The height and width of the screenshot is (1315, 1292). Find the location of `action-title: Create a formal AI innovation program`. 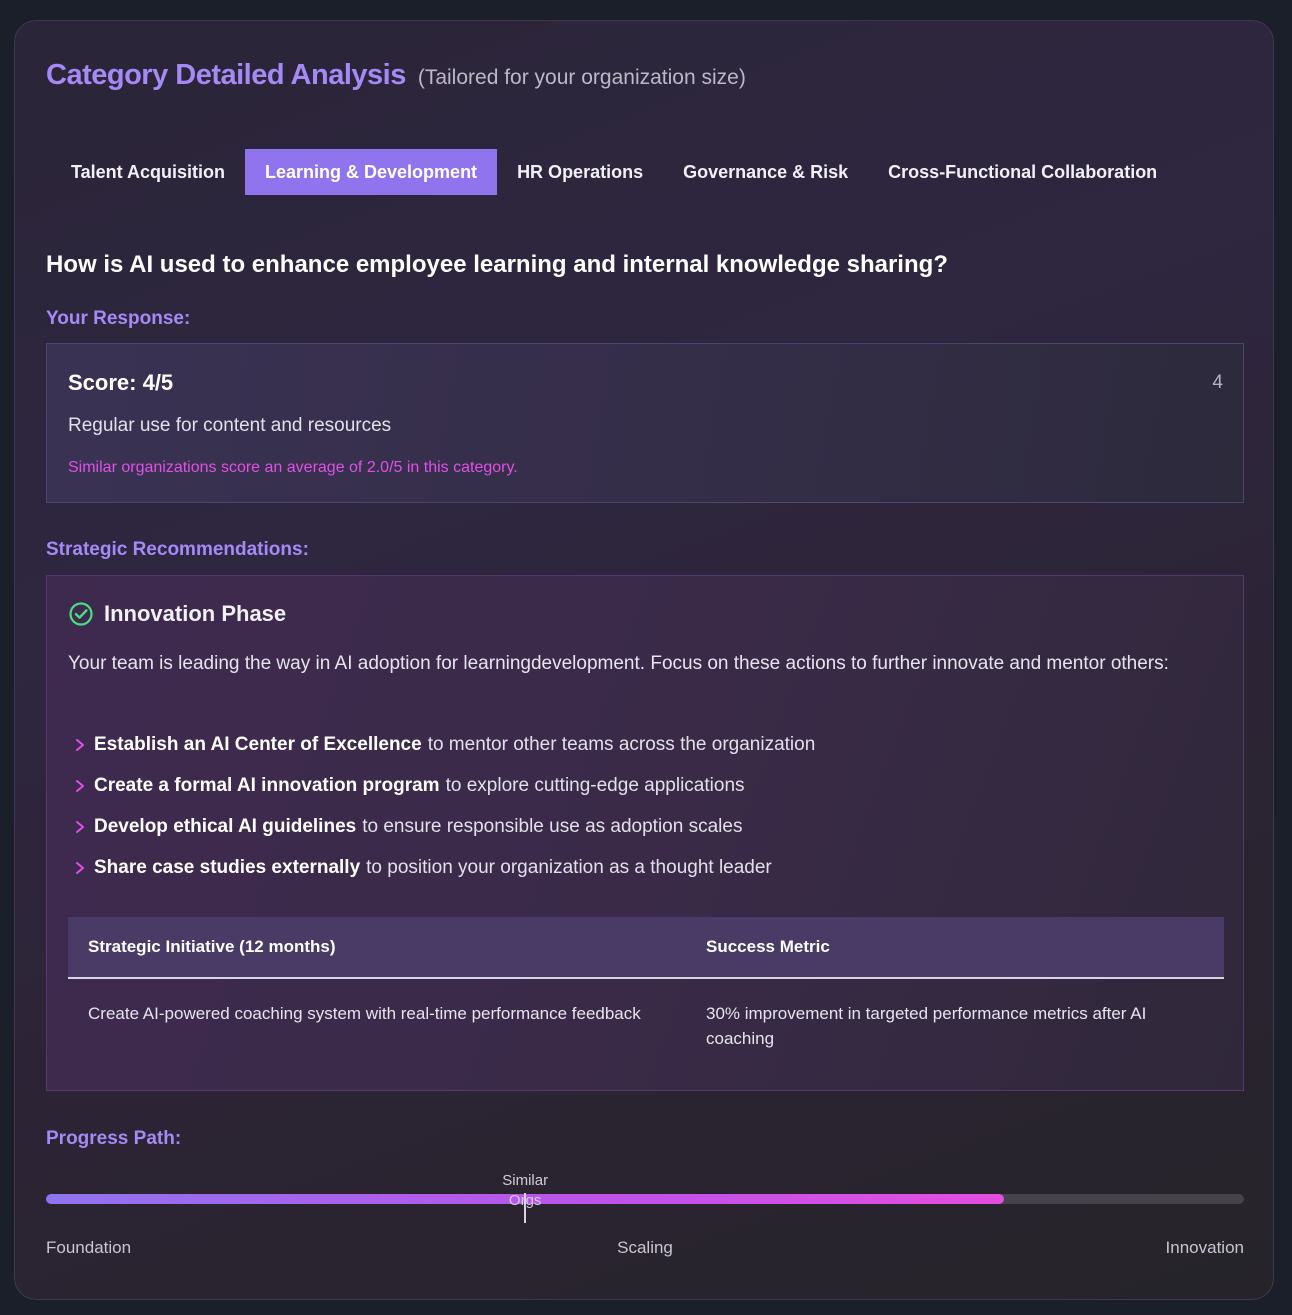

action-title: Create a formal AI innovation program is located at coordinates (267, 785).